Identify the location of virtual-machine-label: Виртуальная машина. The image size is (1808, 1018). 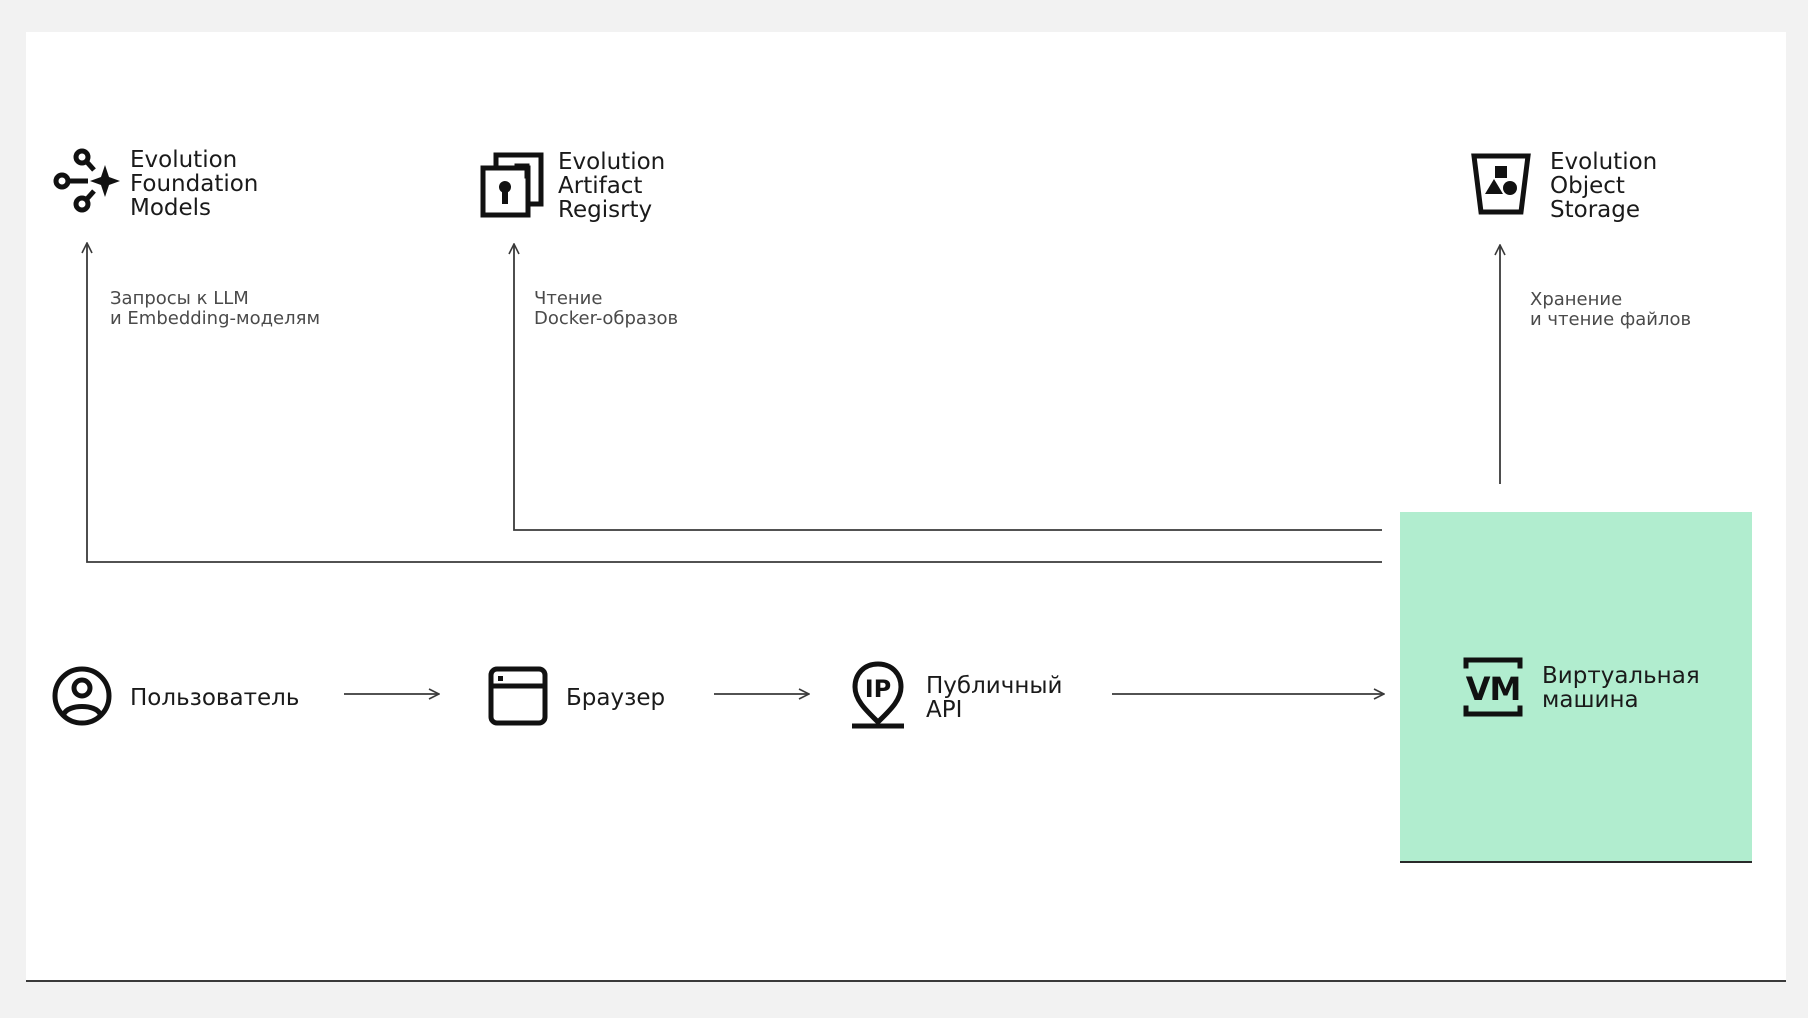
(1621, 688).